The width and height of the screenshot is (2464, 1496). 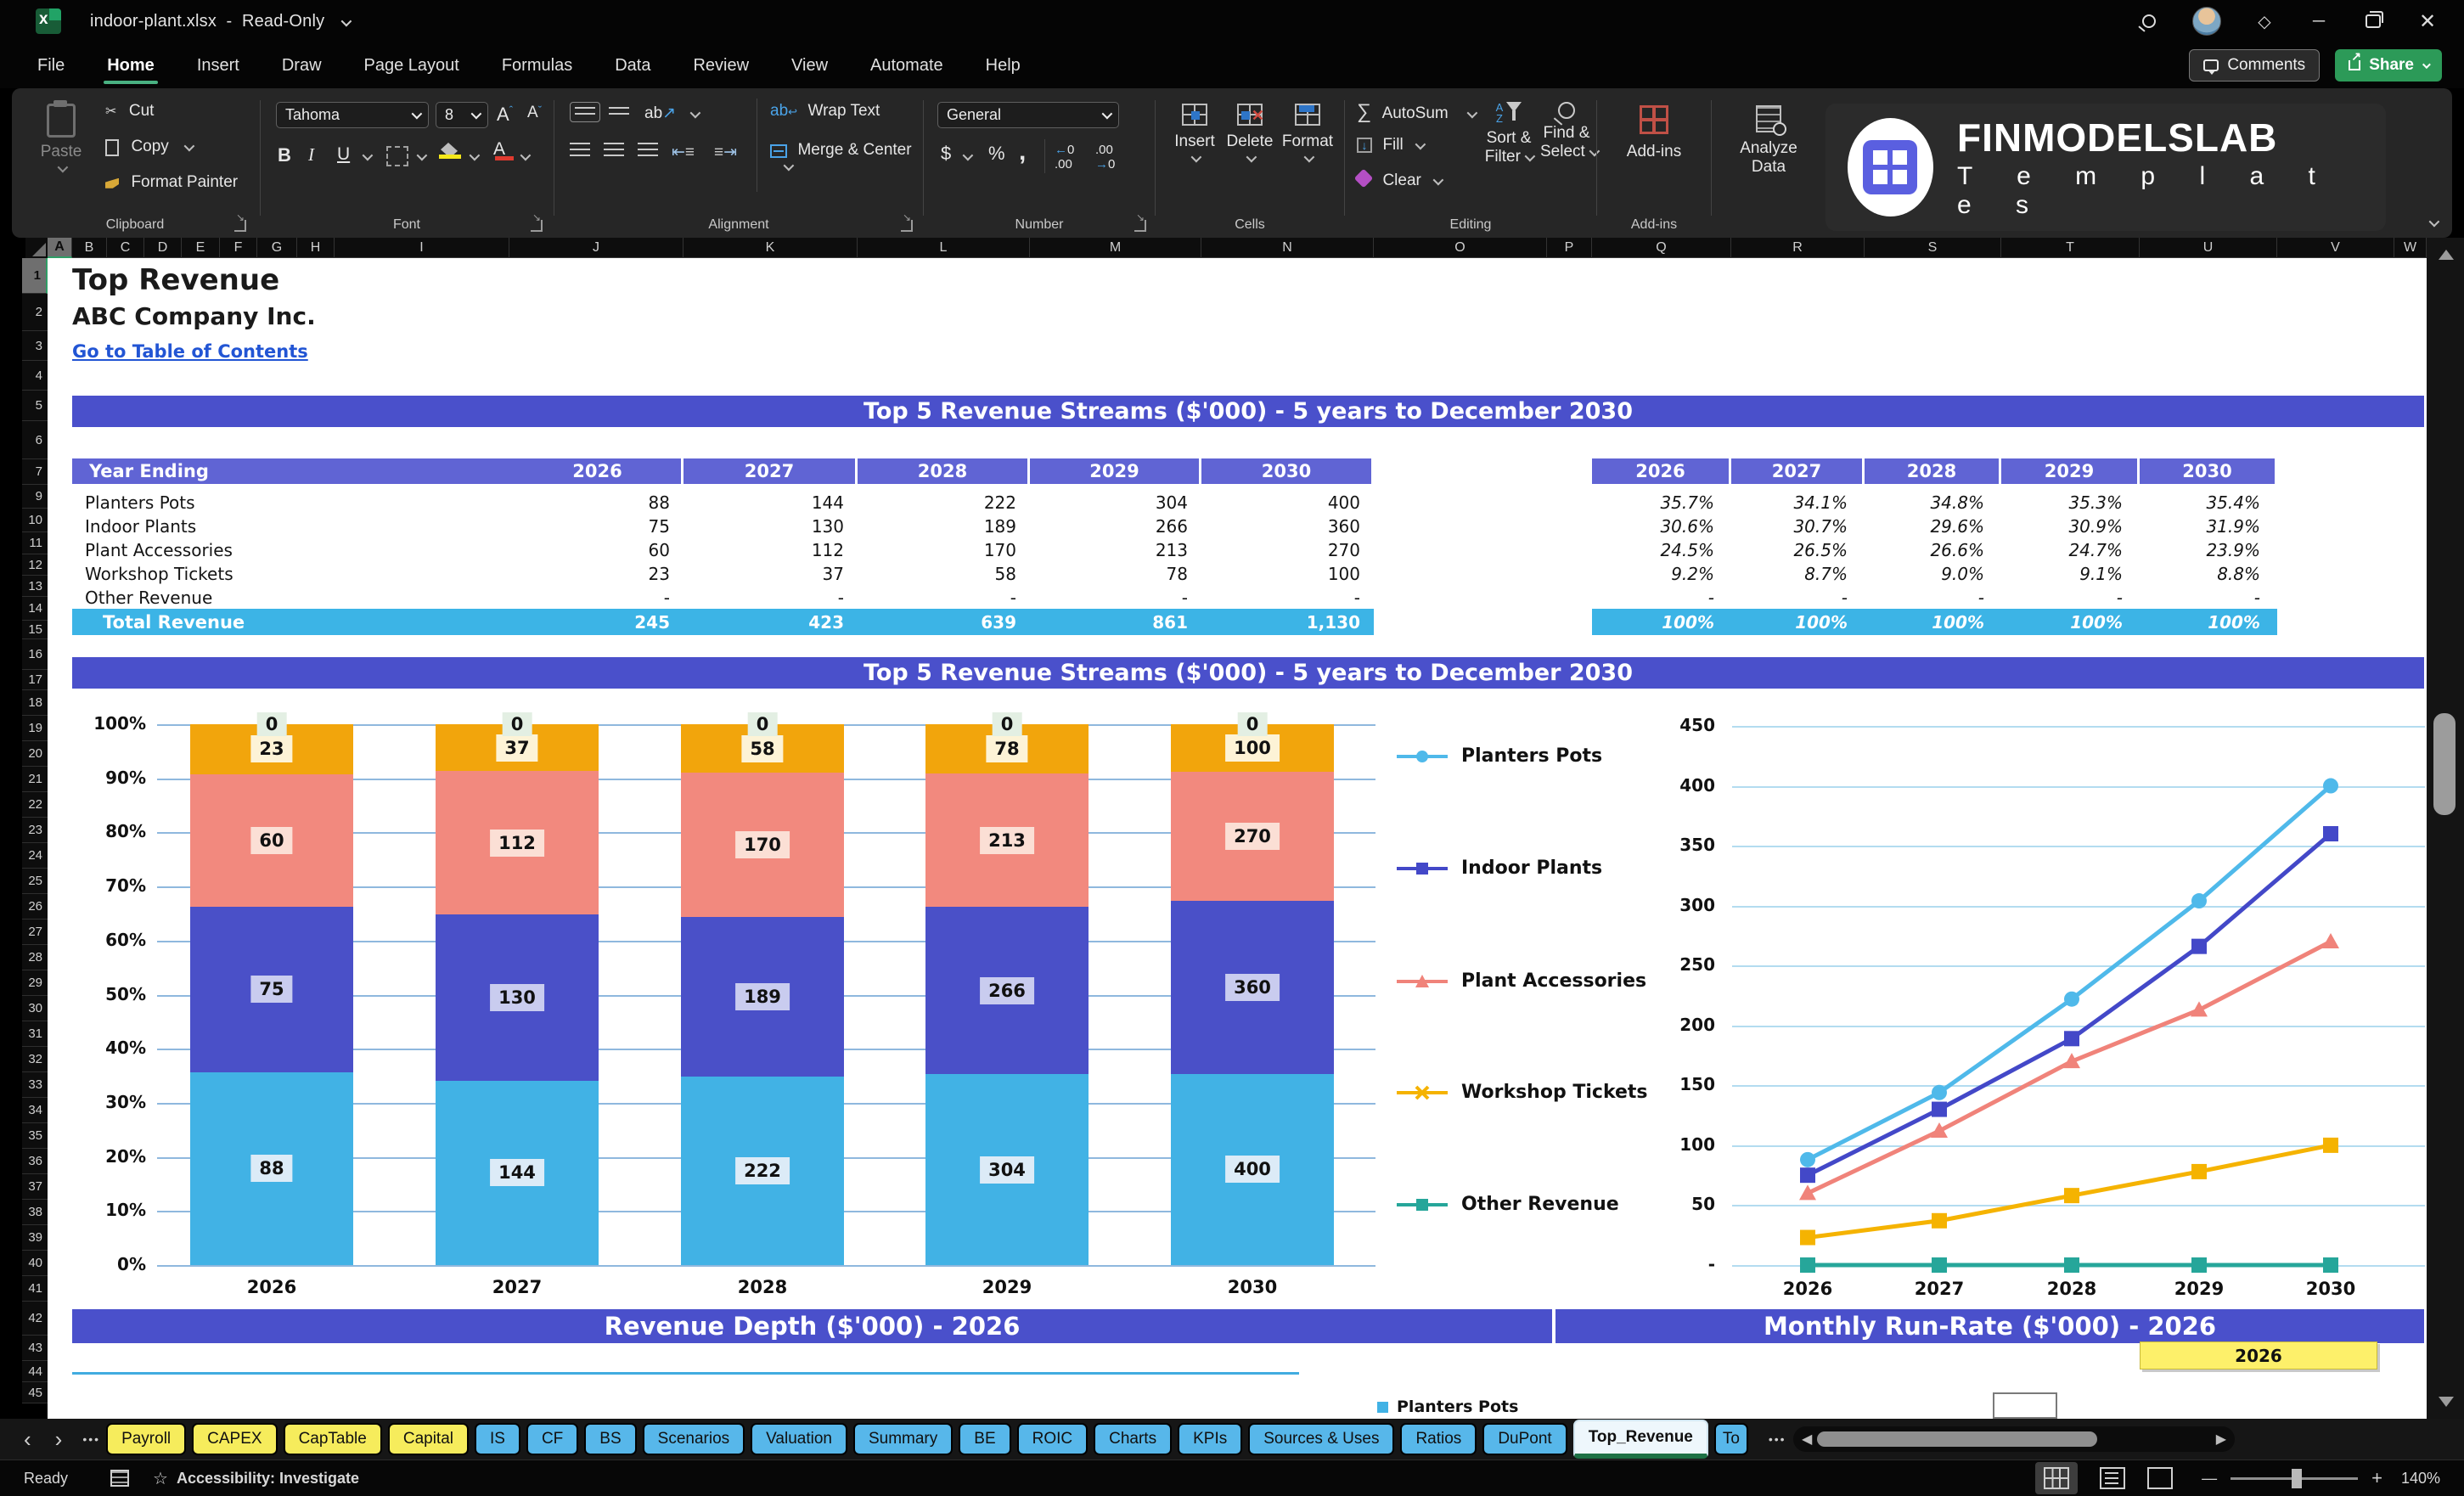 What do you see at coordinates (35, 1392) in the screenshot?
I see `row-header-45: 45` at bounding box center [35, 1392].